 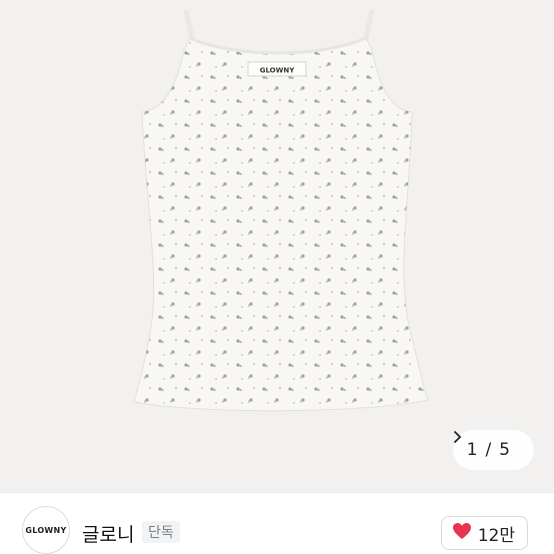 I want to click on brand-logo-text: GLOWNY, so click(x=46, y=530).